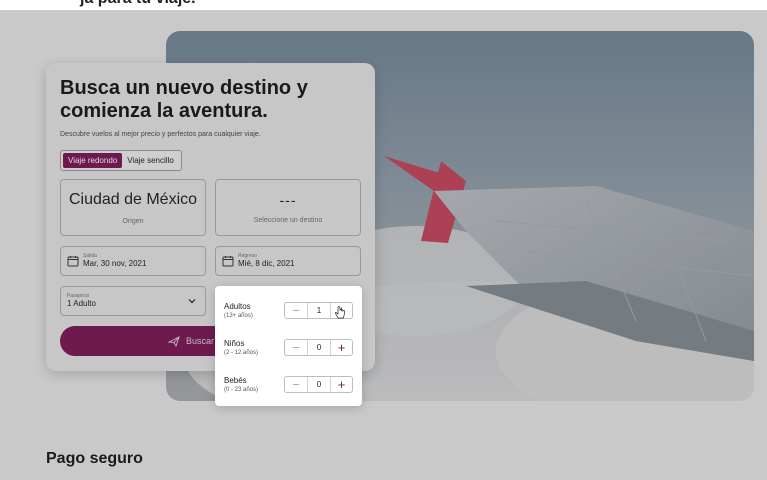 This screenshot has height=480, width=767. What do you see at coordinates (234, 343) in the screenshot?
I see `passenger-type-name: Niños` at bounding box center [234, 343].